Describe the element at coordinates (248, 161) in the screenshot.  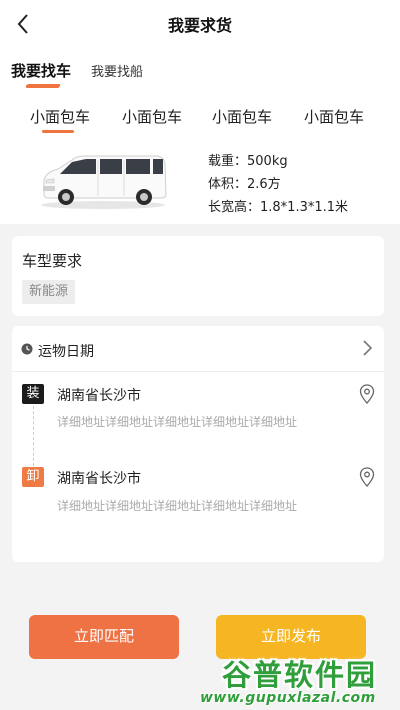
I see `spec-load: 载重：500kg` at that location.